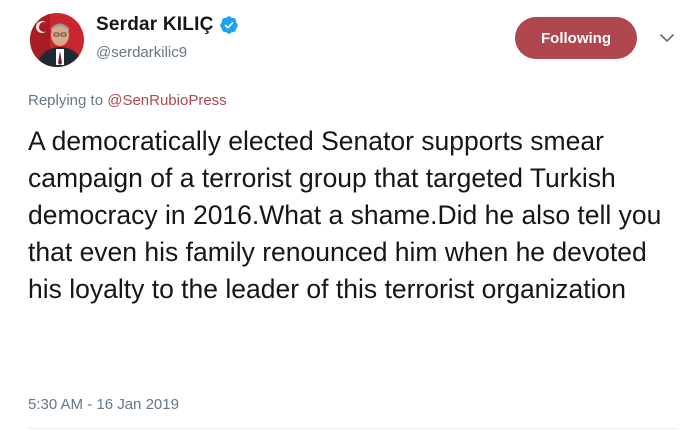 The width and height of the screenshot is (700, 431). I want to click on avatar-image, so click(57, 40).